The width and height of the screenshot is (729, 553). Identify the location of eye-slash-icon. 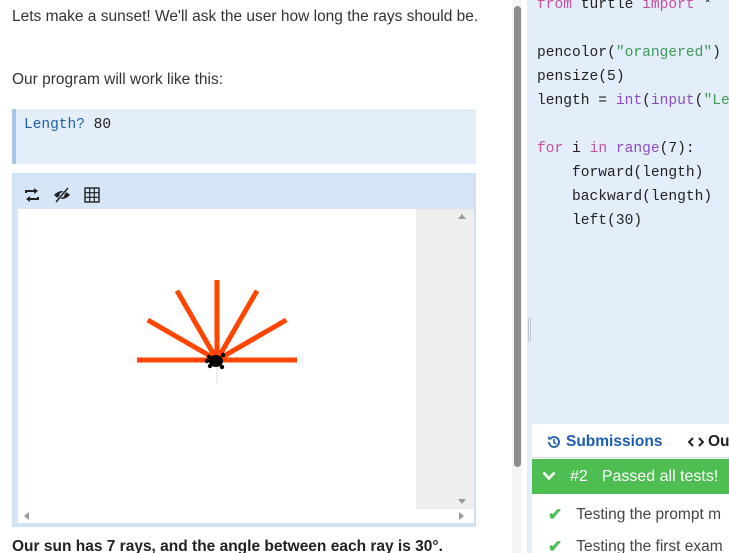
(62, 195).